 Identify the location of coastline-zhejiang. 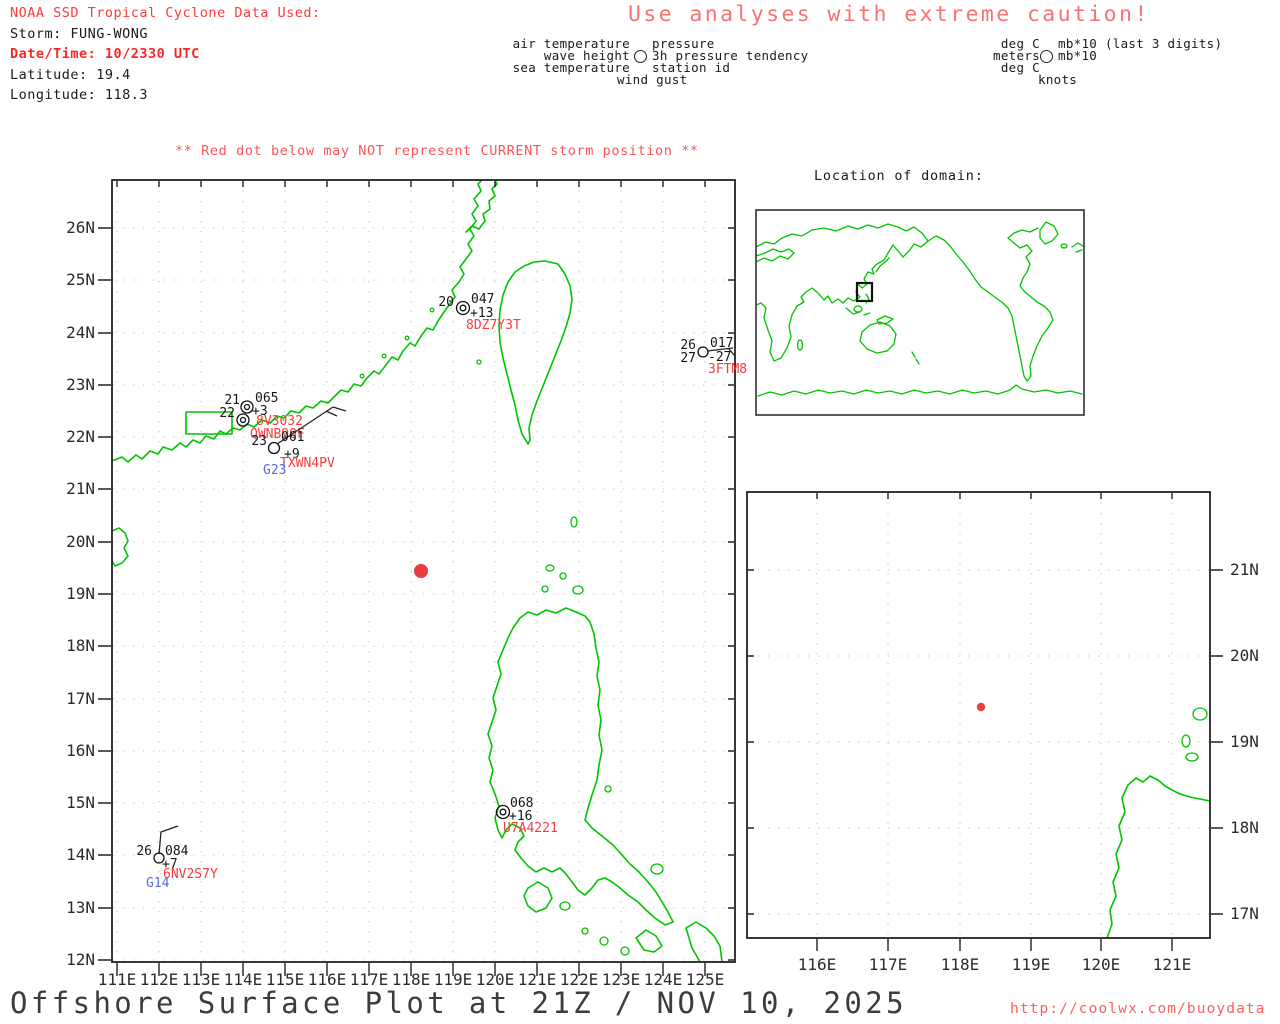
(481, 206).